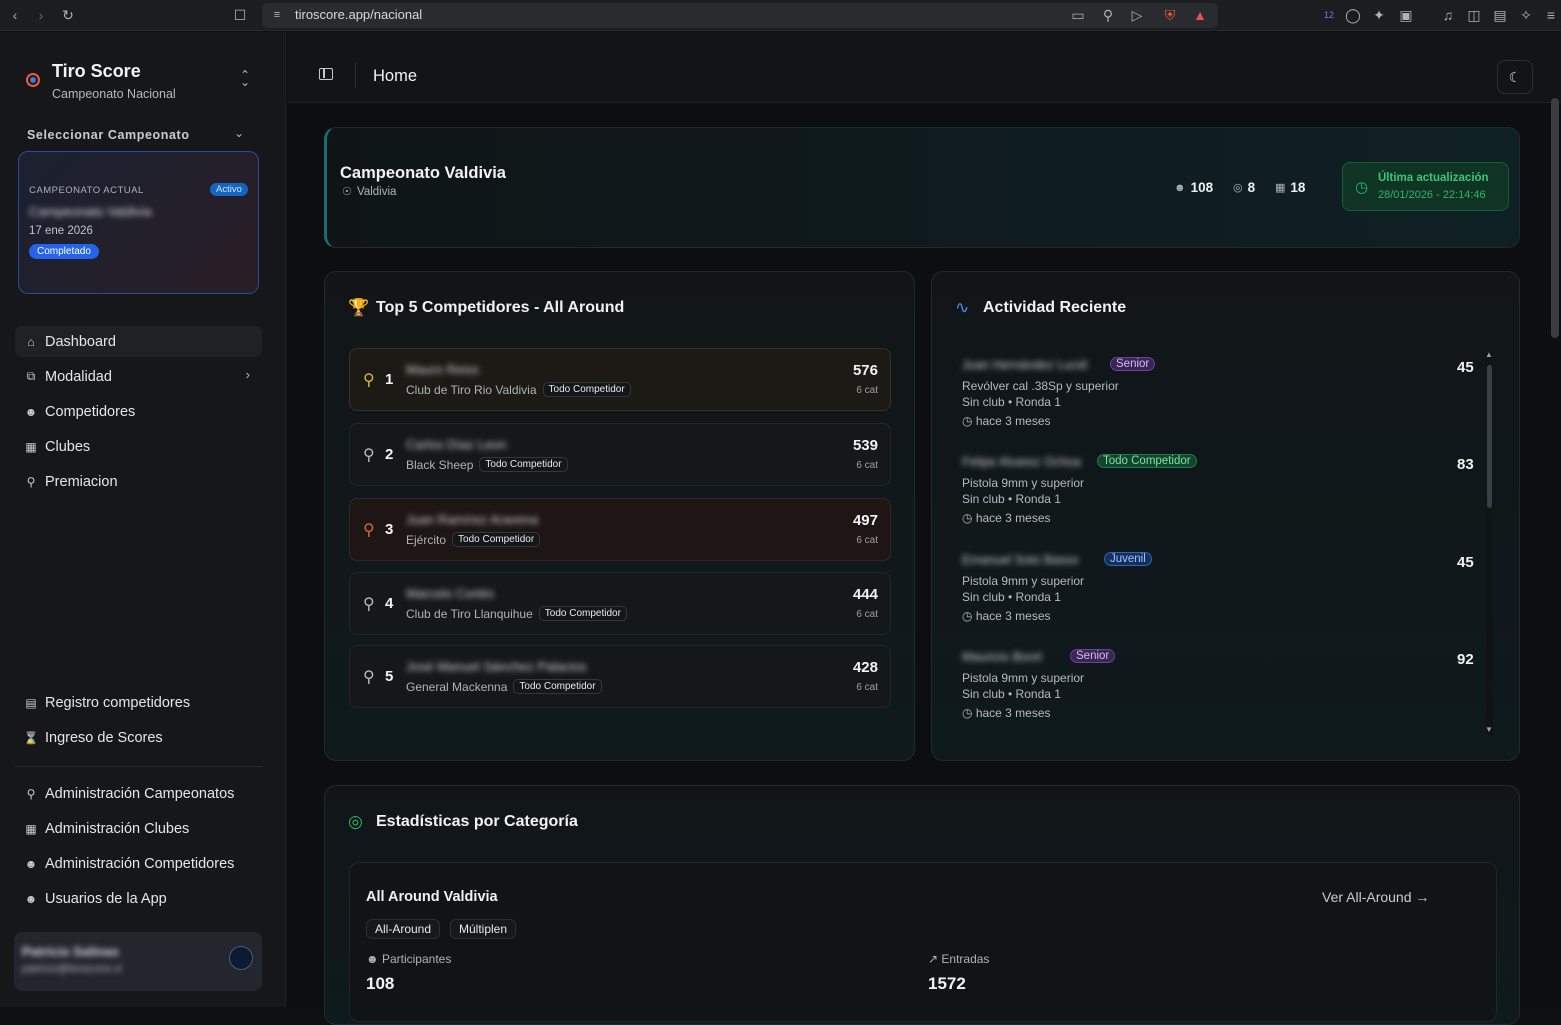 The height and width of the screenshot is (1025, 1561). I want to click on score: 576, so click(865, 370).